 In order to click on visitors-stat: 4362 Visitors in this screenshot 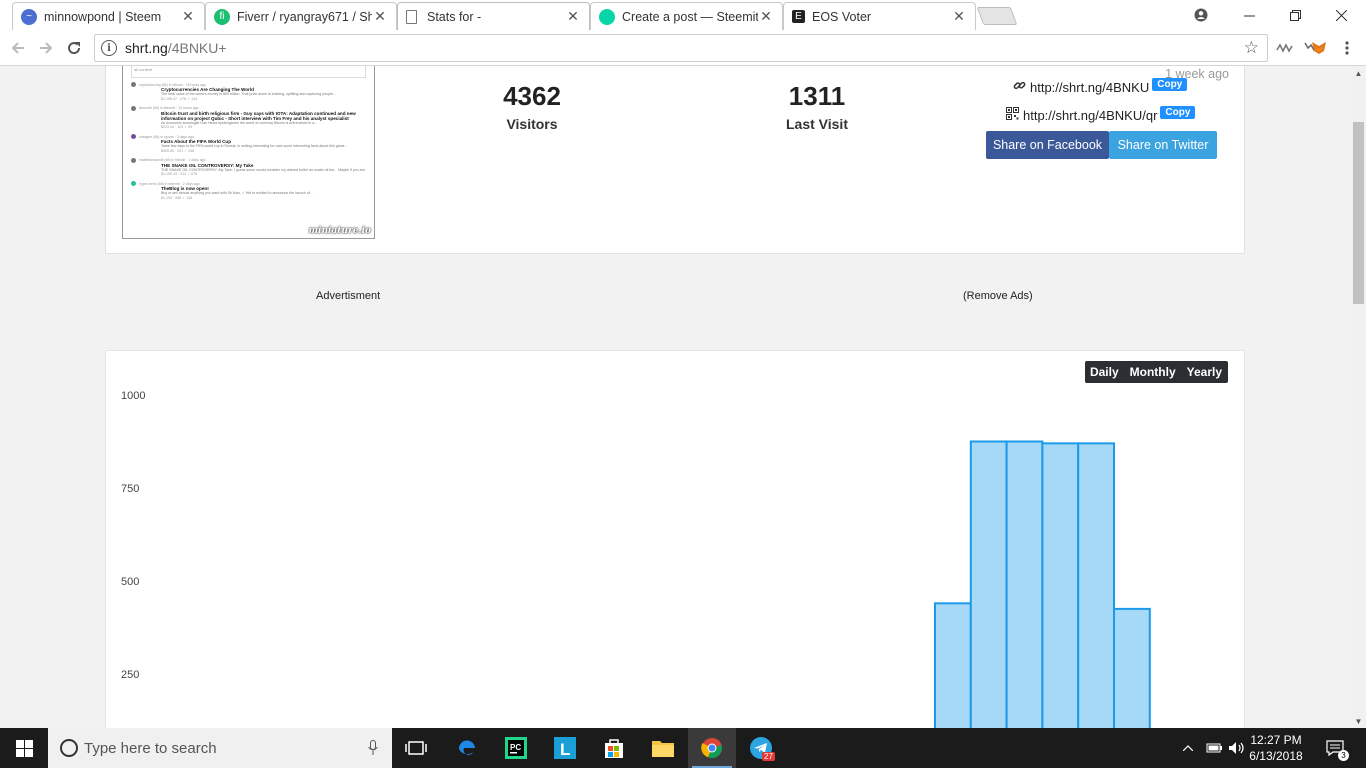, I will do `click(532, 106)`.